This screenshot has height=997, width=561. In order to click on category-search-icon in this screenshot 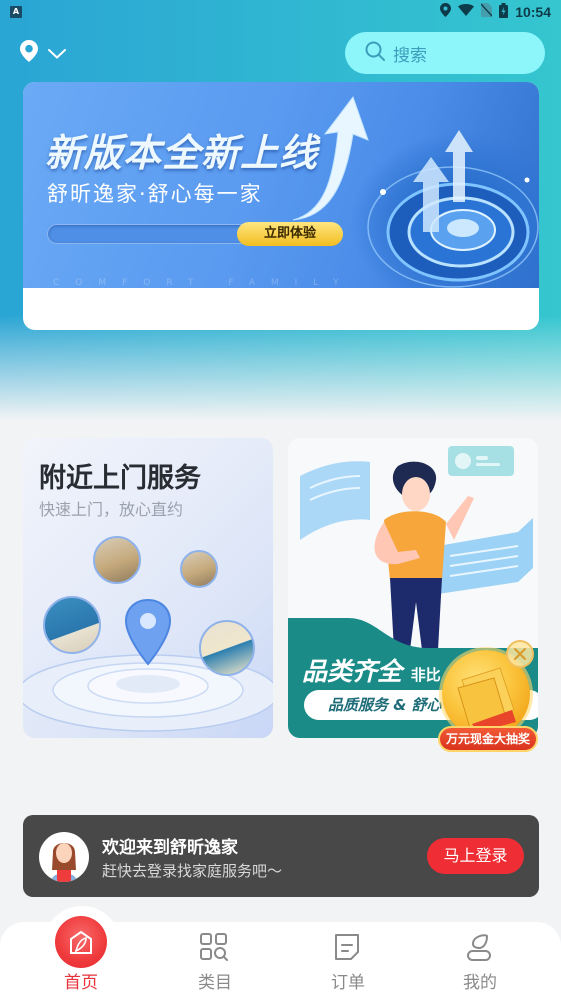, I will do `click(214, 949)`.